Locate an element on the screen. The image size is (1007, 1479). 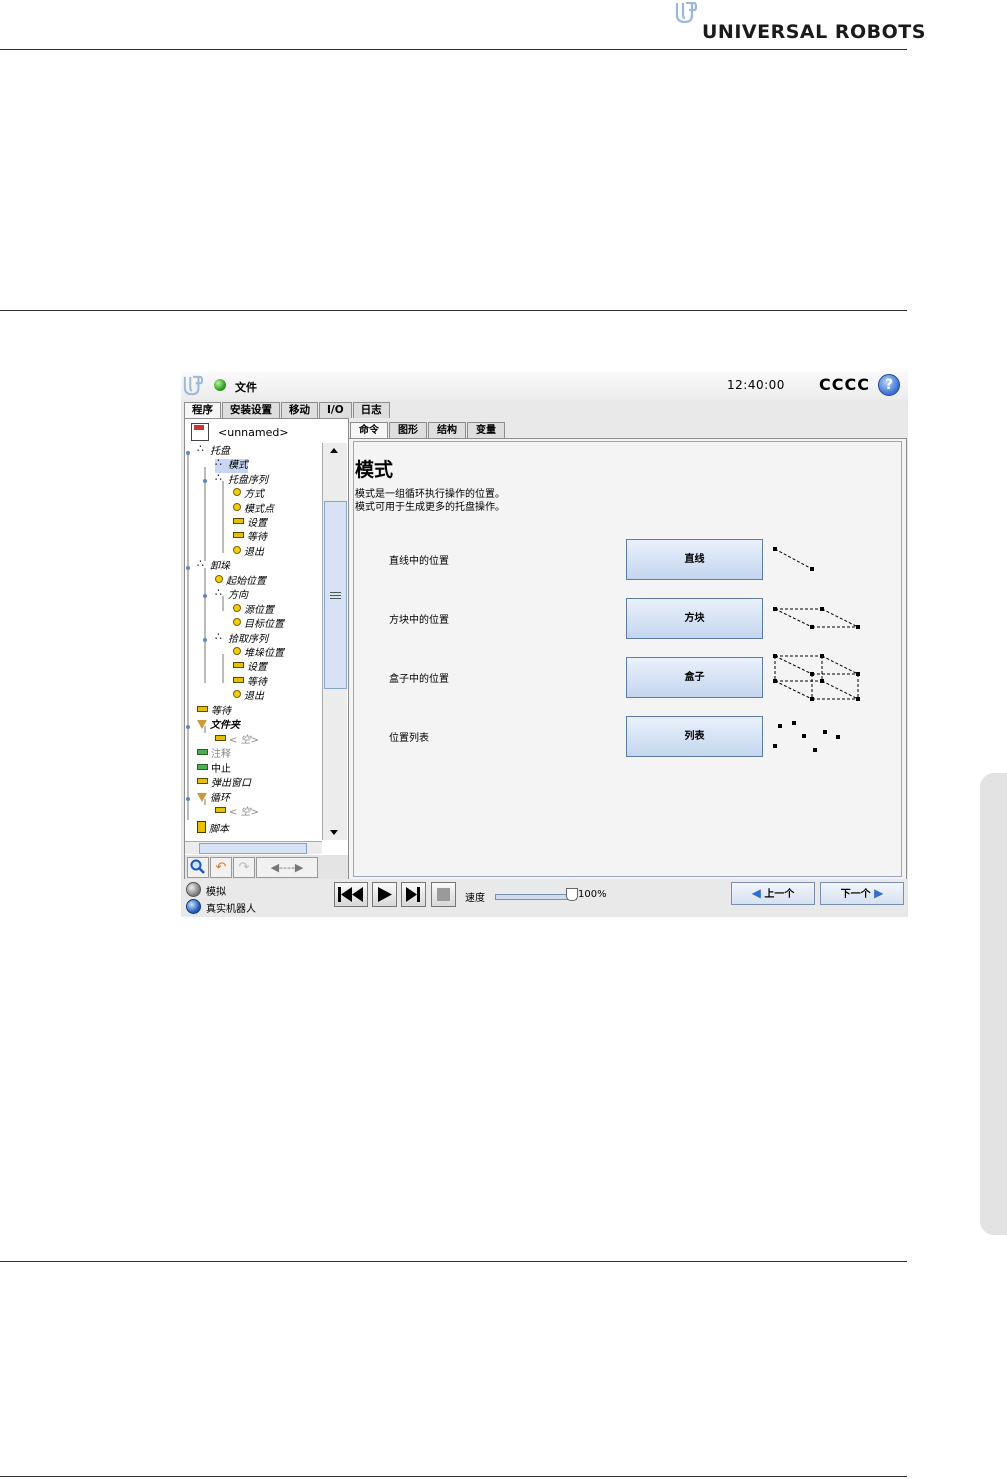
tab-program: 程序 is located at coordinates (202, 410).